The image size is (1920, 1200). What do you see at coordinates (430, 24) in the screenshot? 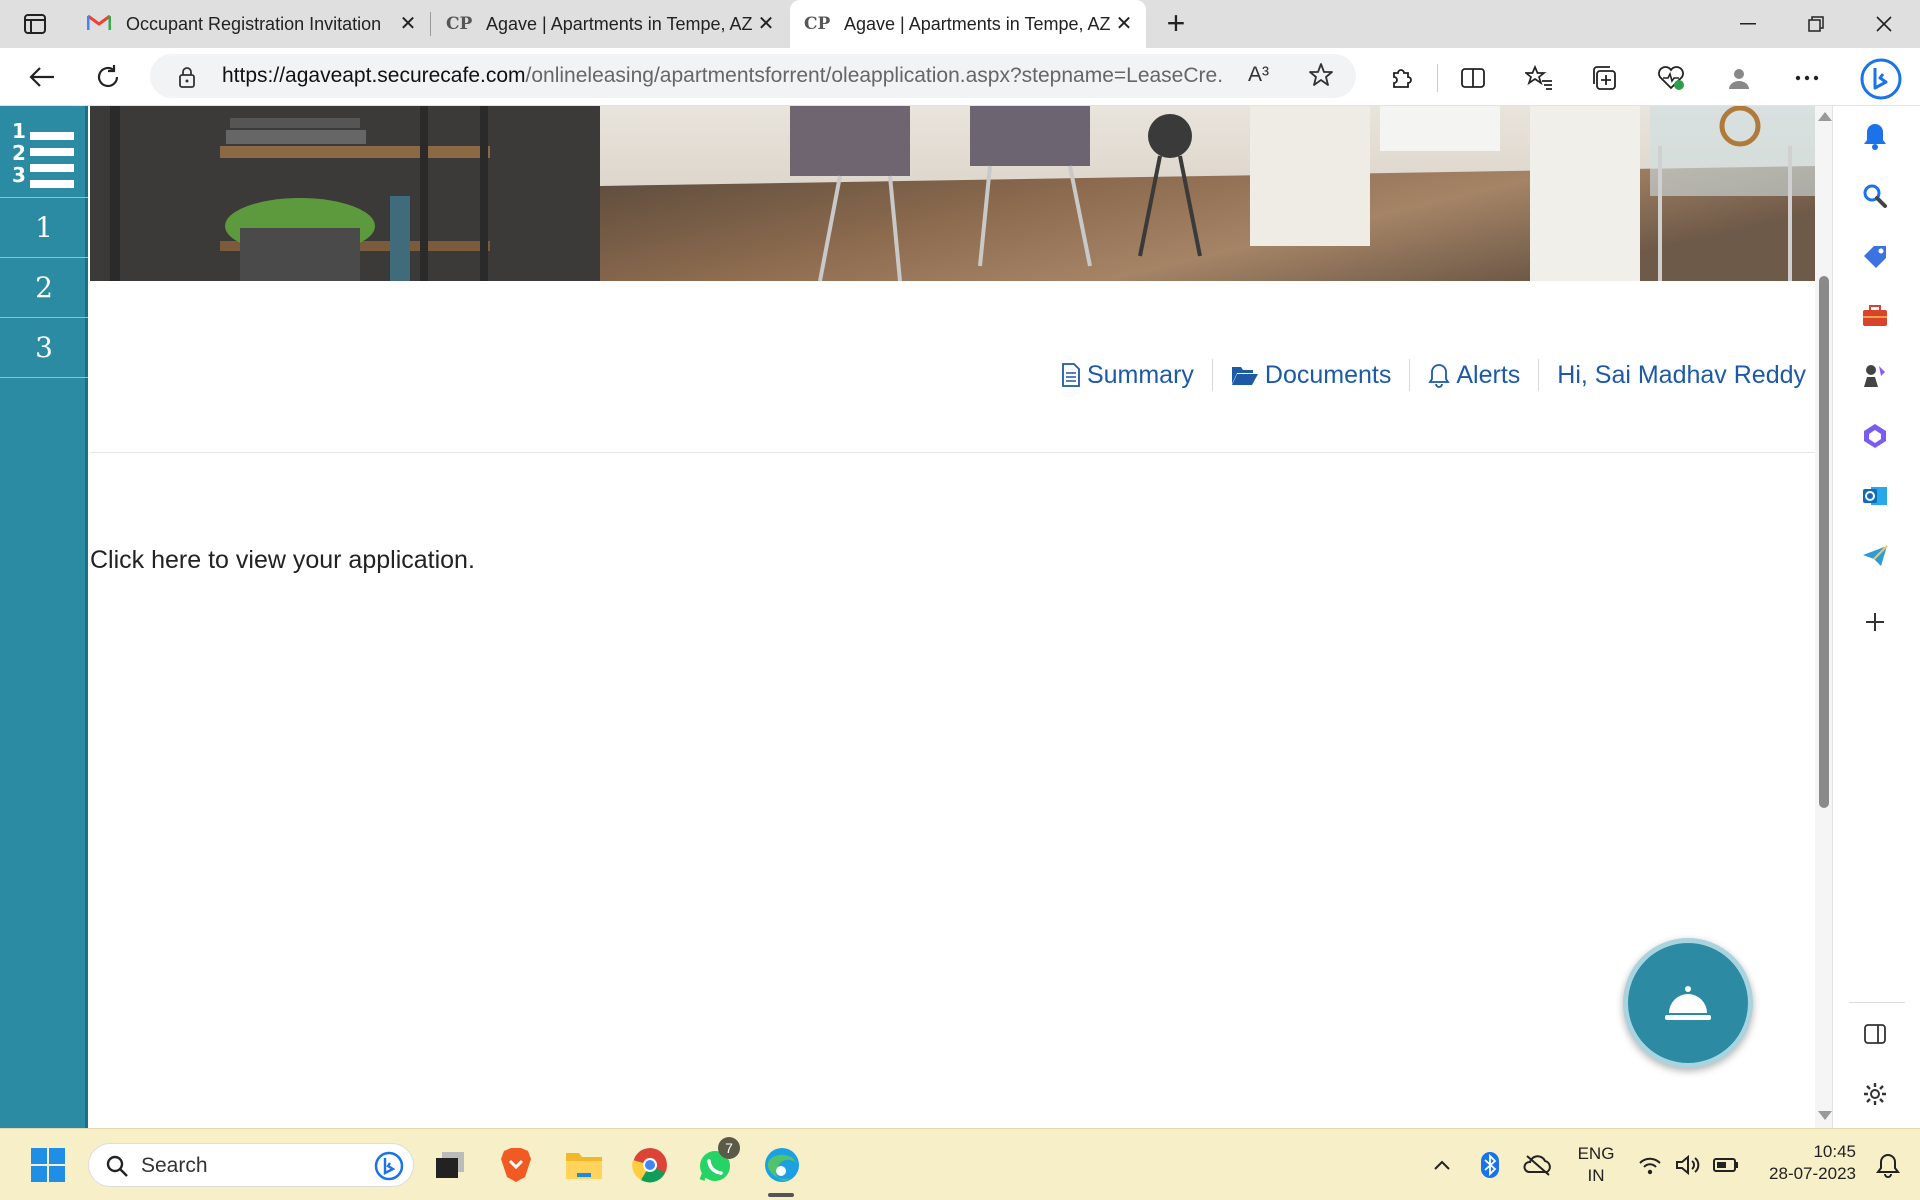
I see `tab-separator` at bounding box center [430, 24].